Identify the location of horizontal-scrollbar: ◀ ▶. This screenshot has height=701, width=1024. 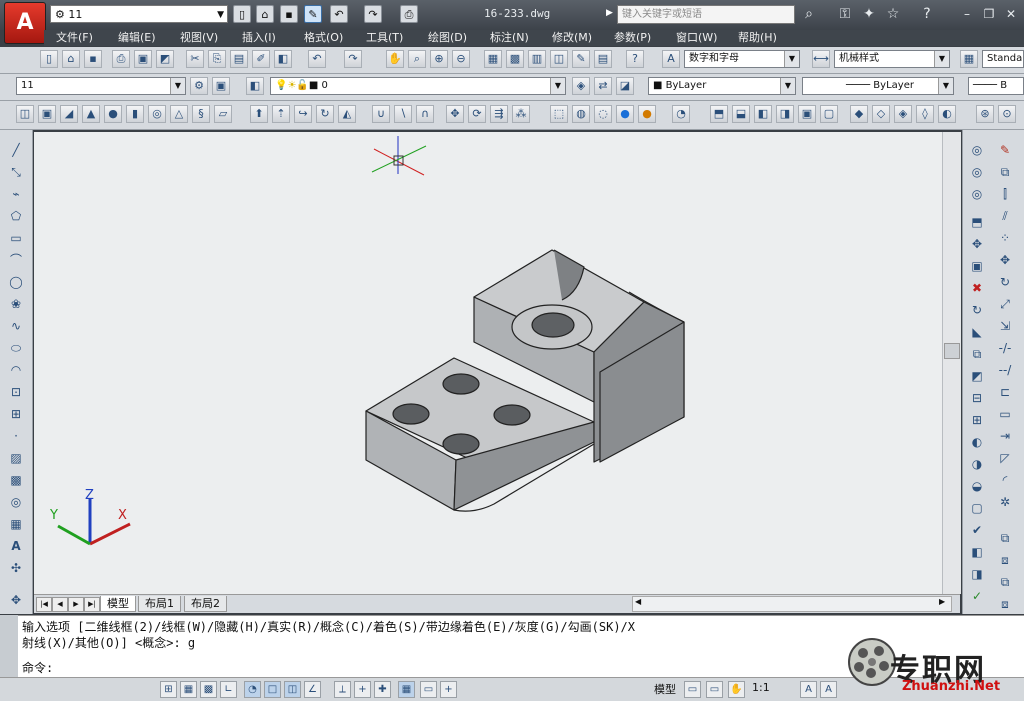
(792, 604).